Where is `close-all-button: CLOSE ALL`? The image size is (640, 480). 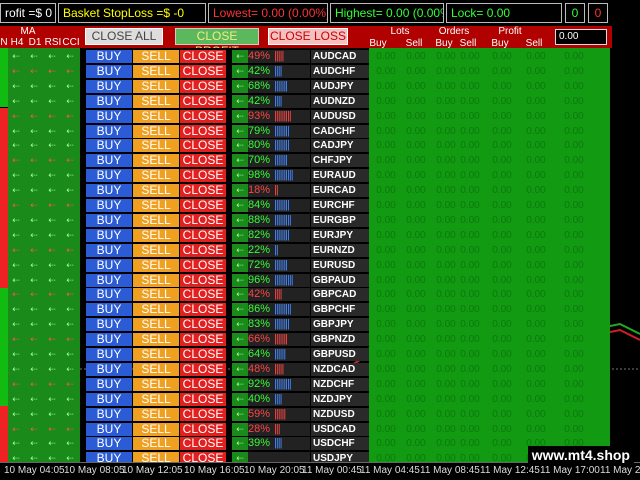
close-all-button: CLOSE ALL is located at coordinates (124, 36).